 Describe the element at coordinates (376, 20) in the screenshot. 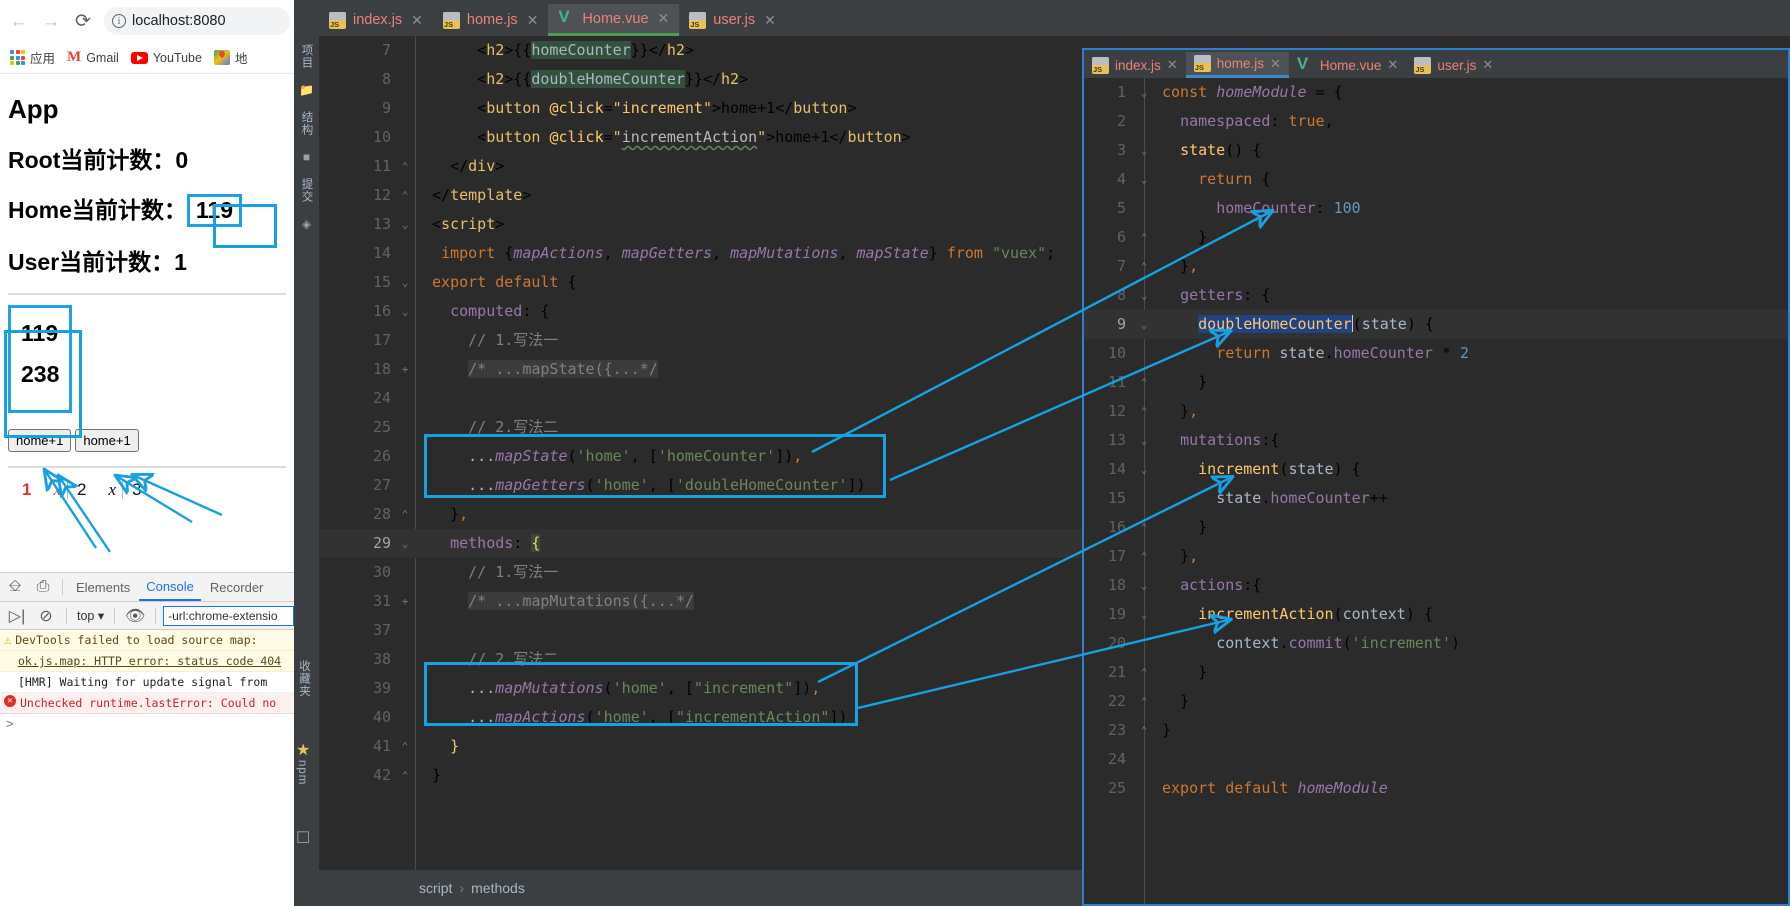

I see `editor-tab-index-js: index.js ✕` at that location.